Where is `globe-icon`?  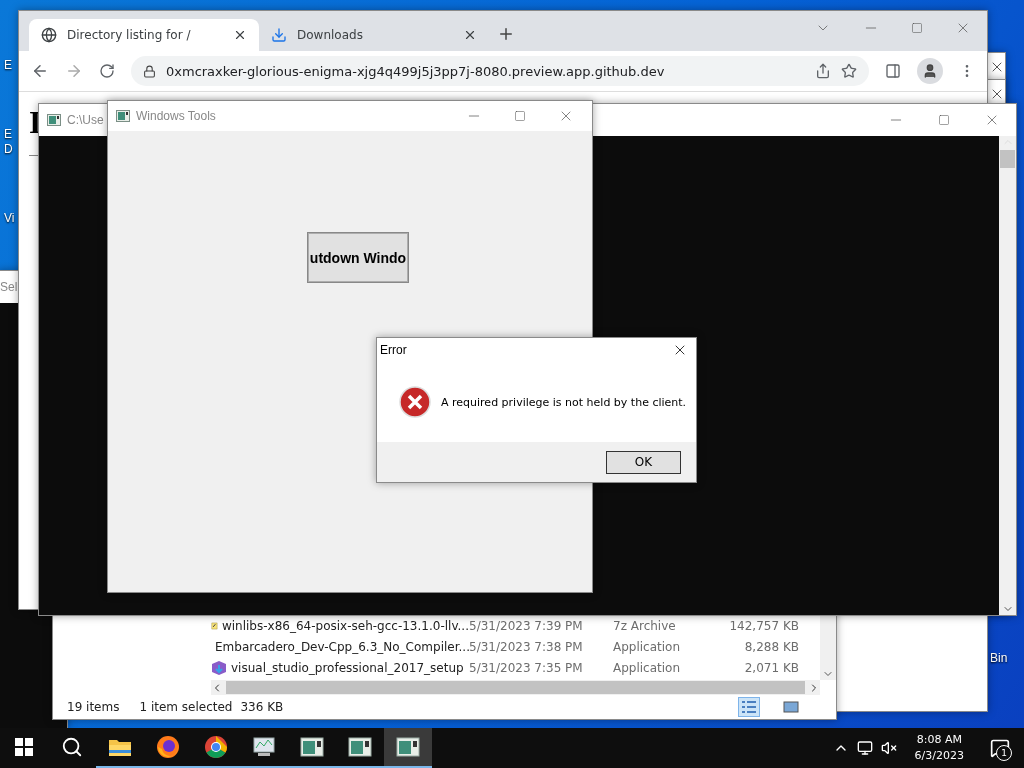
globe-icon is located at coordinates (49, 35).